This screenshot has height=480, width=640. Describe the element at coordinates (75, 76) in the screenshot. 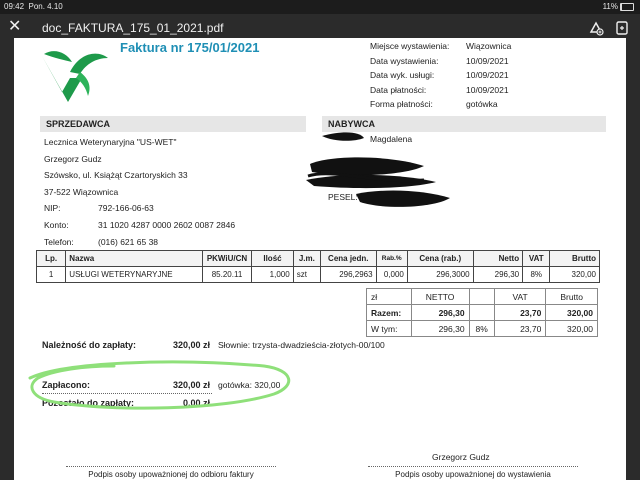

I see `clinic-logo` at that location.